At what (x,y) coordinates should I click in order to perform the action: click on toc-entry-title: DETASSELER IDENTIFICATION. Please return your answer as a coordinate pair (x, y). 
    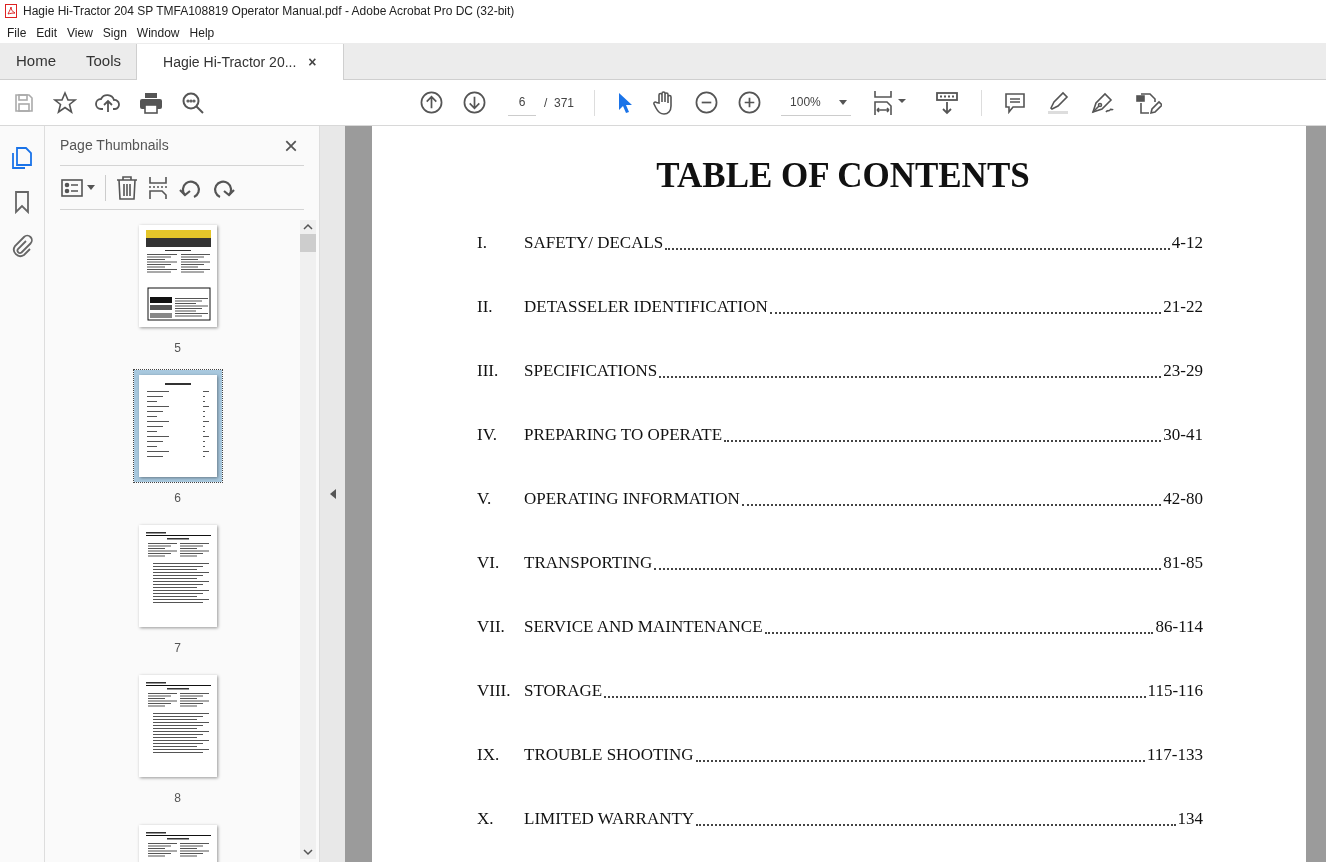
    Looking at the image, I should click on (646, 306).